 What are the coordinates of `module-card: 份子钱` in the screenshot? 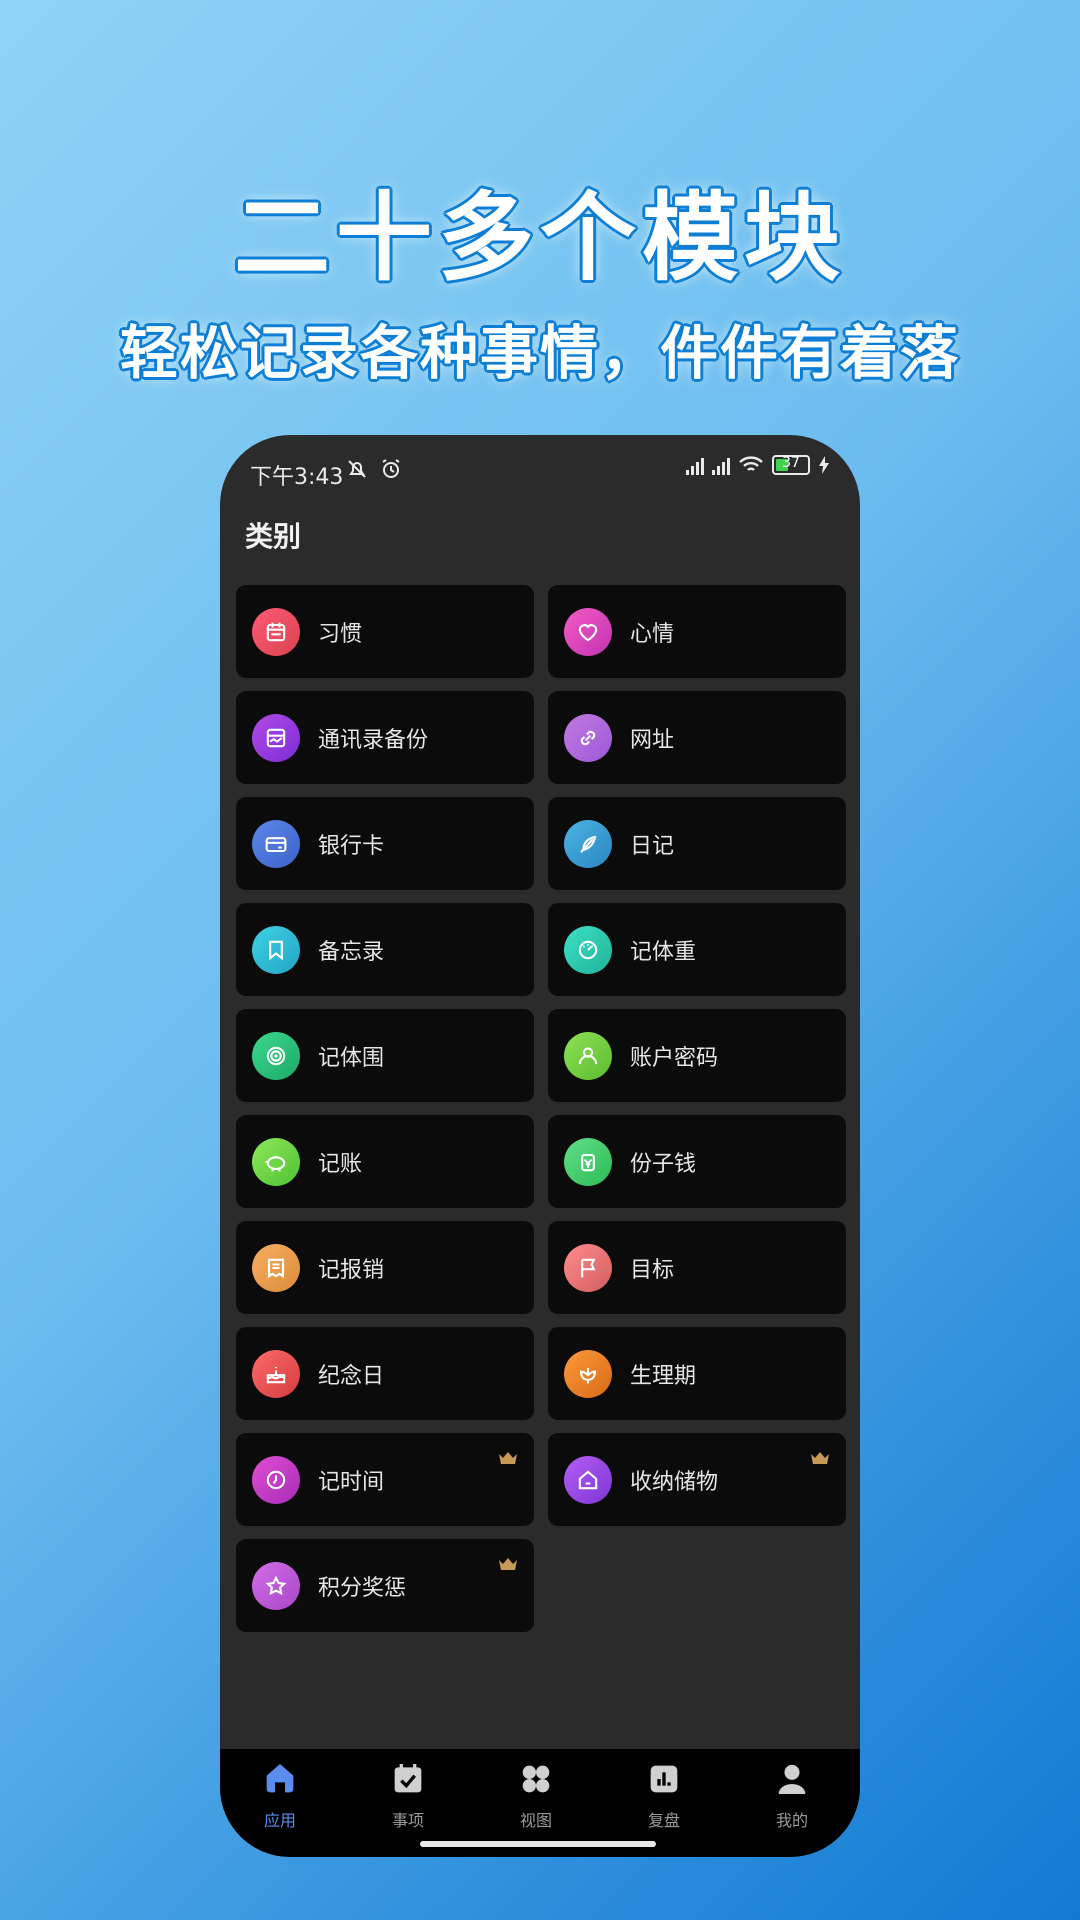 It's located at (697, 1161).